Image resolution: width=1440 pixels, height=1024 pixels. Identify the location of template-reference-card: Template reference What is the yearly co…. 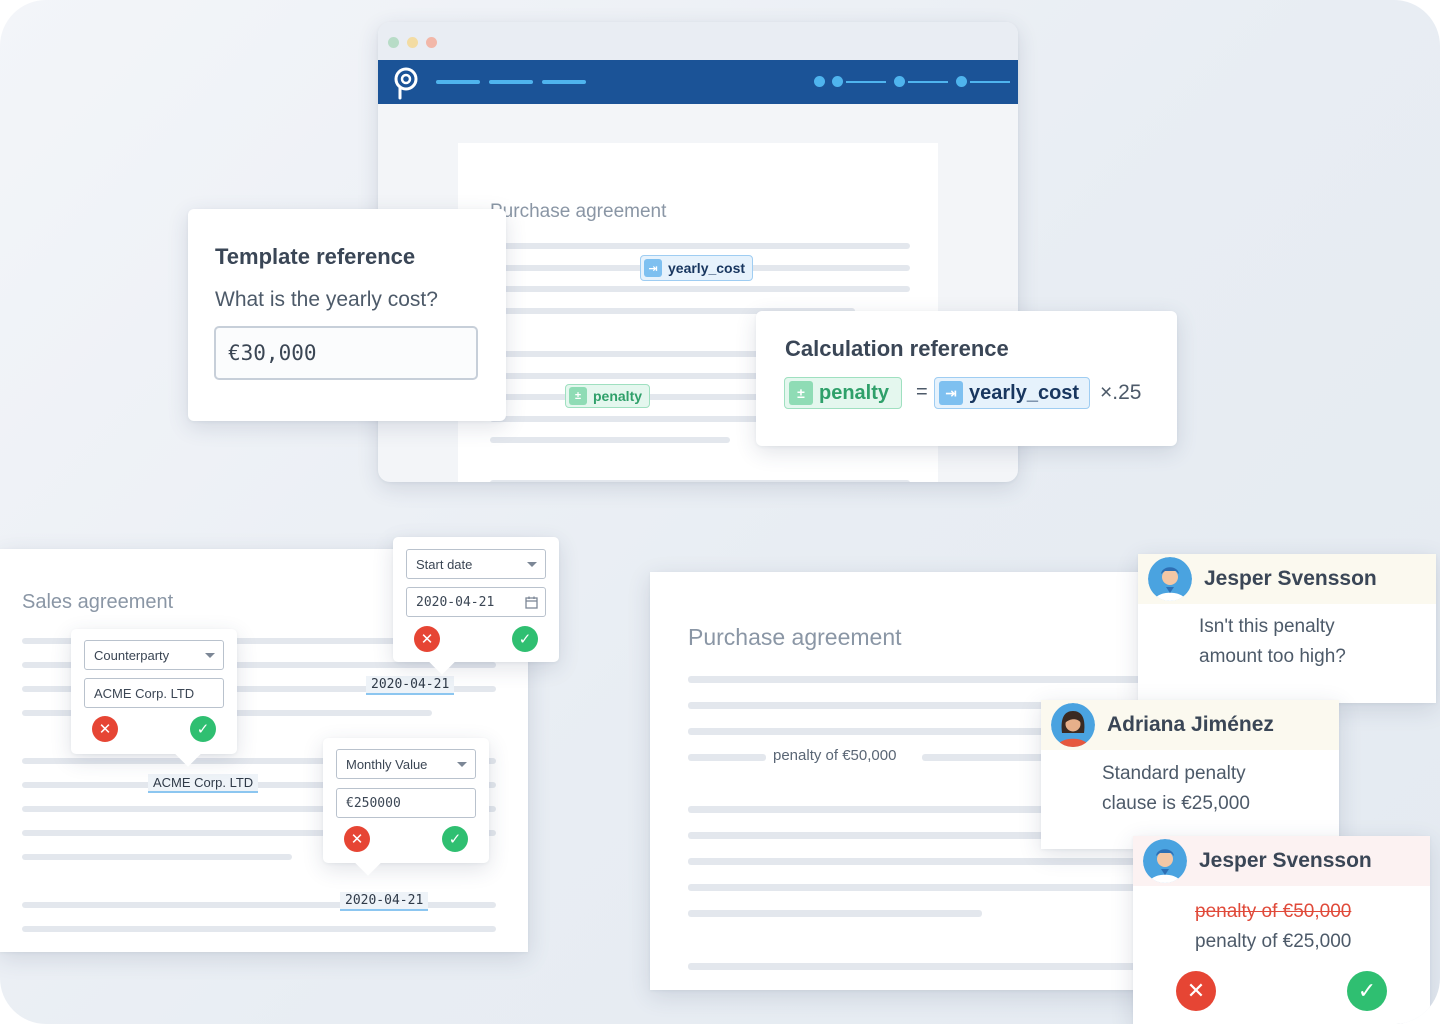
(347, 315).